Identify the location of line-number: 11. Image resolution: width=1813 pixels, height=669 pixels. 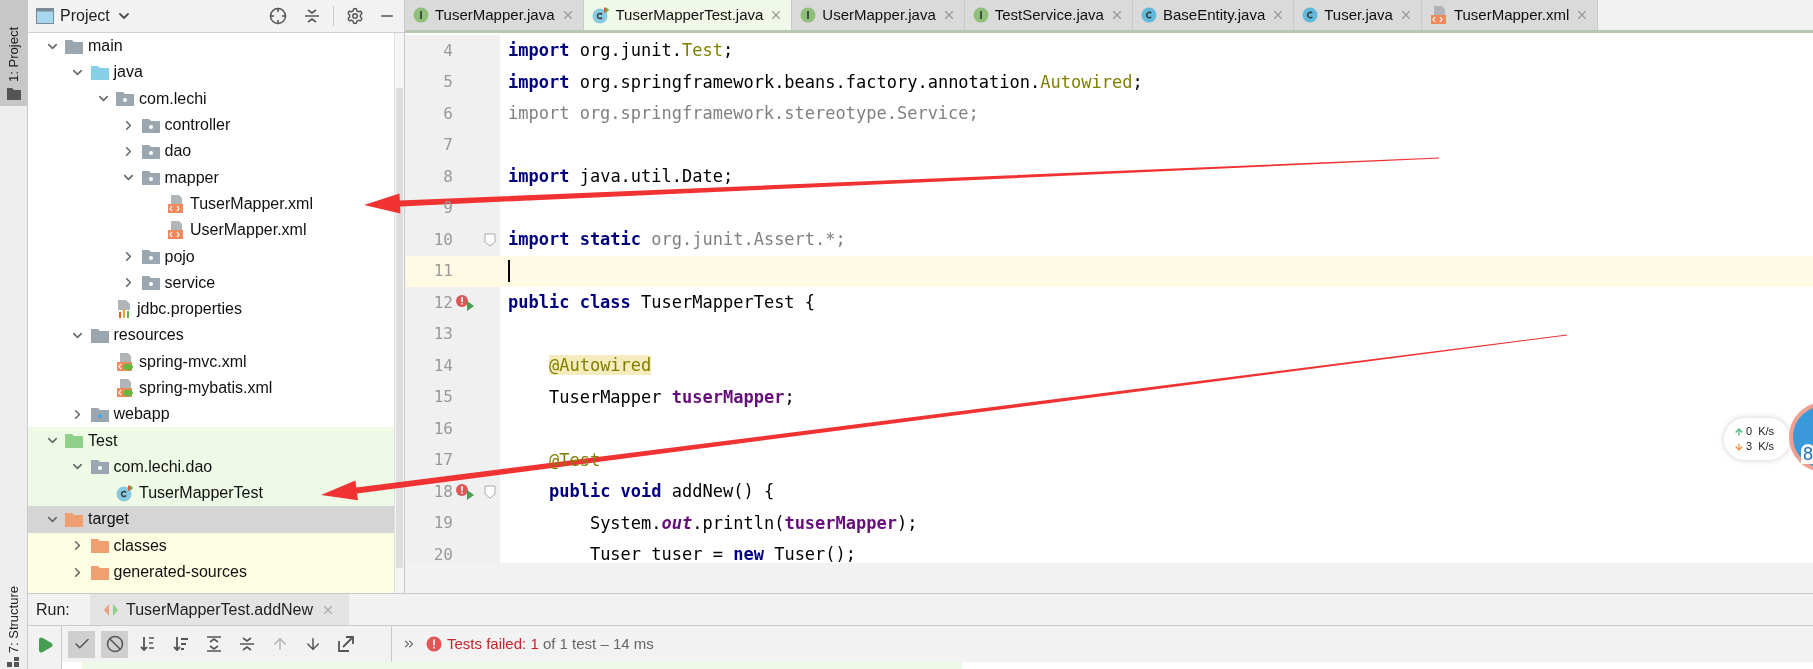
(442, 271).